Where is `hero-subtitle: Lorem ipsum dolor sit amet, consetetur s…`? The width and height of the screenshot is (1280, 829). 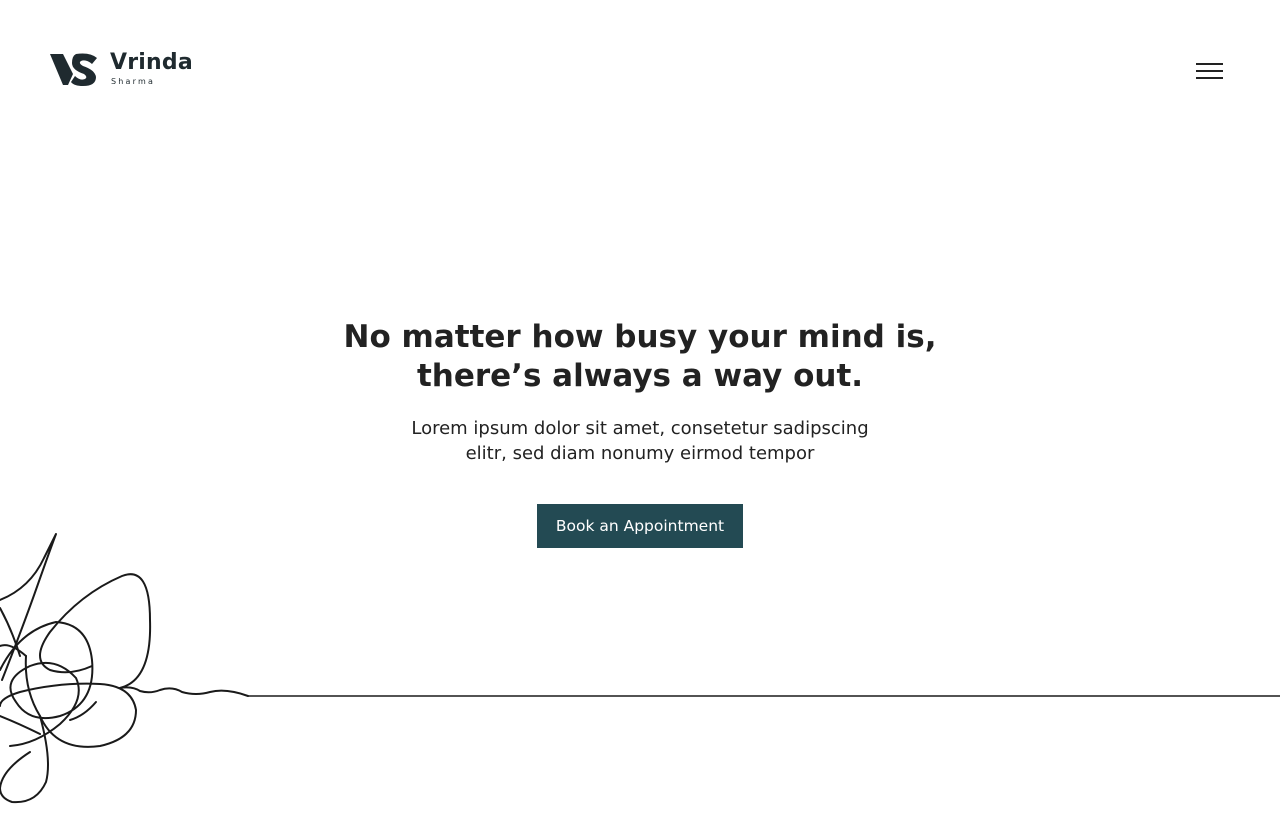
hero-subtitle: Lorem ipsum dolor sit amet, consetetur s… is located at coordinates (640, 441).